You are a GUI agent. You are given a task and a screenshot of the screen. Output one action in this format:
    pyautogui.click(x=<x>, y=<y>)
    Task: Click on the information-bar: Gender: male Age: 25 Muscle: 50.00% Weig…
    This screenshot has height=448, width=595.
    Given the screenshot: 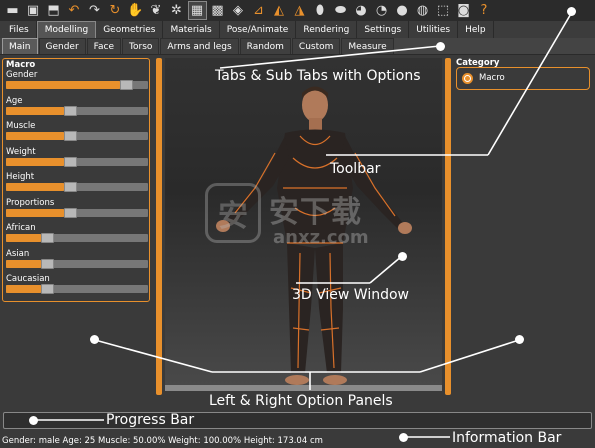 What is the action you would take?
    pyautogui.click(x=162, y=441)
    